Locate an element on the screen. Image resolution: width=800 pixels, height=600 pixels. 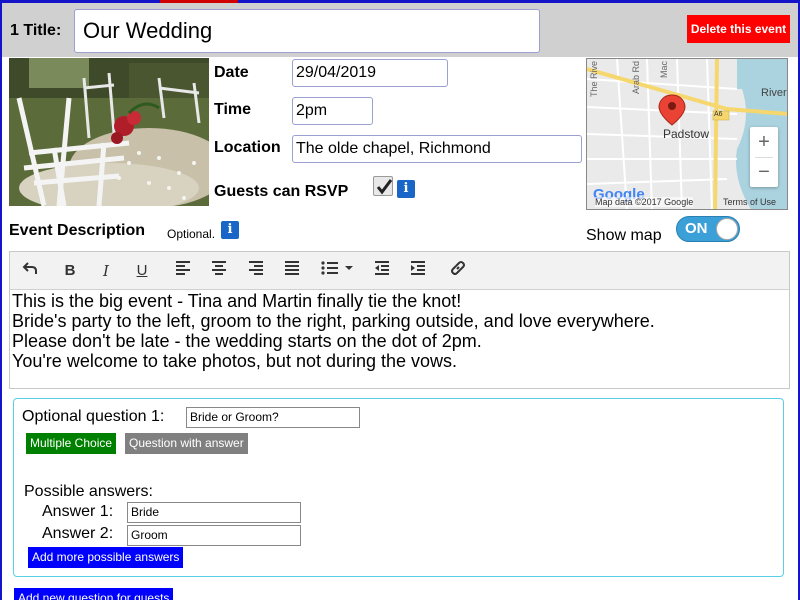
zoom-out-button: − is located at coordinates (764, 172).